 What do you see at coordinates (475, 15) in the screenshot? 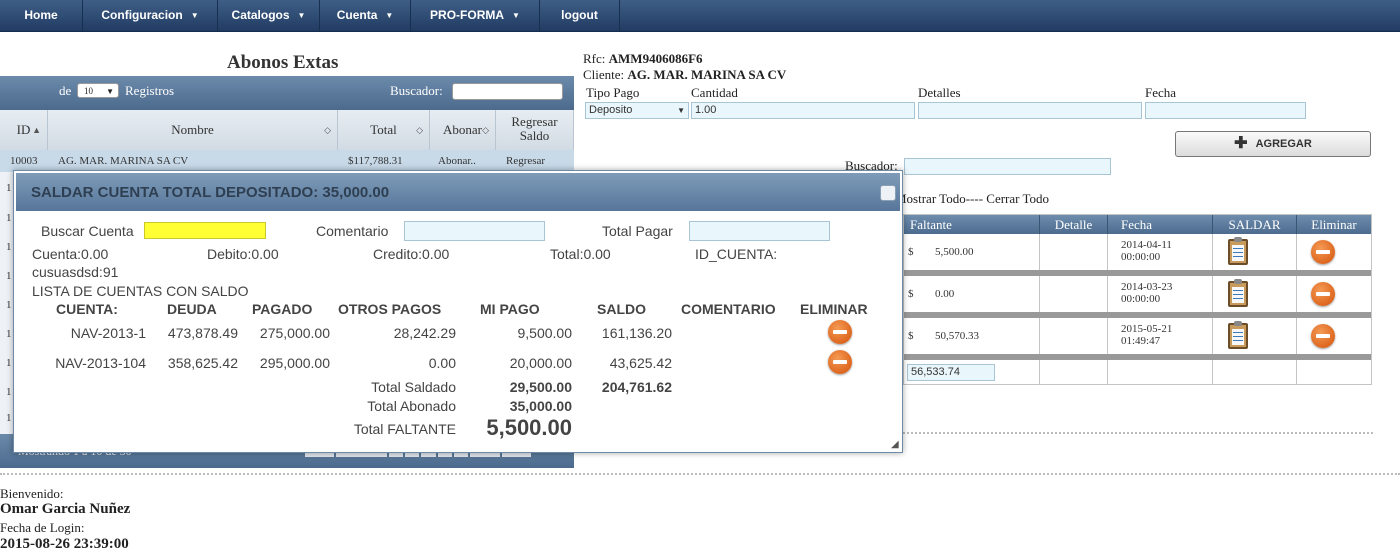
I see `nav-pro-forma: PRO-FORMA ▼` at bounding box center [475, 15].